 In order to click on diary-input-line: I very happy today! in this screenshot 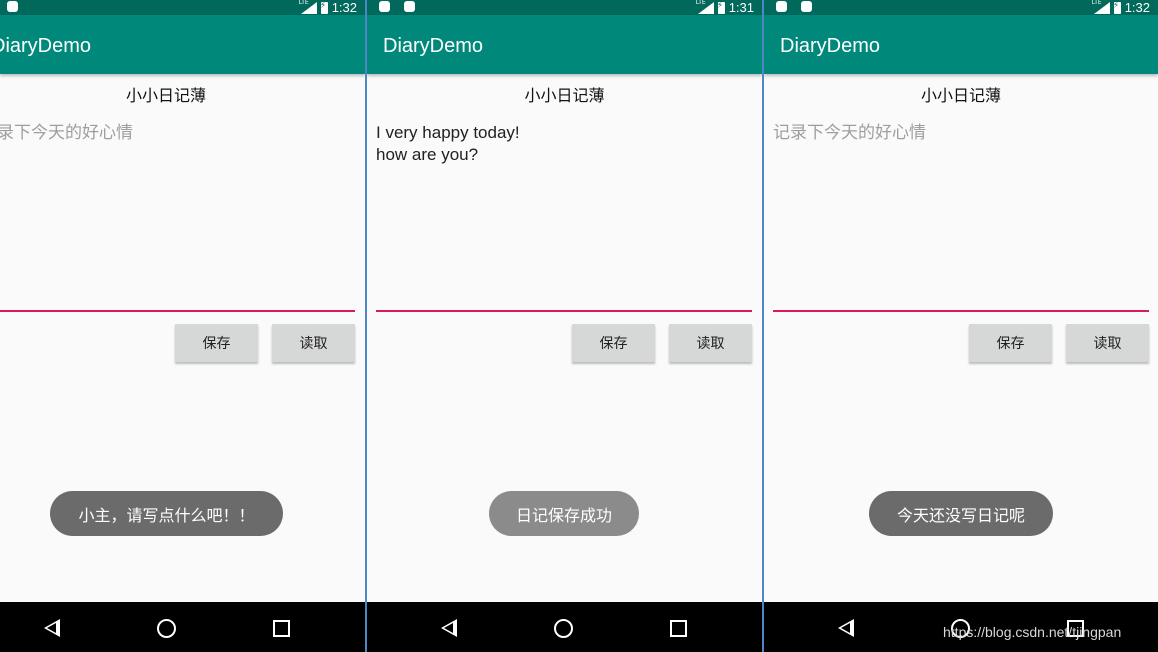, I will do `click(448, 132)`.